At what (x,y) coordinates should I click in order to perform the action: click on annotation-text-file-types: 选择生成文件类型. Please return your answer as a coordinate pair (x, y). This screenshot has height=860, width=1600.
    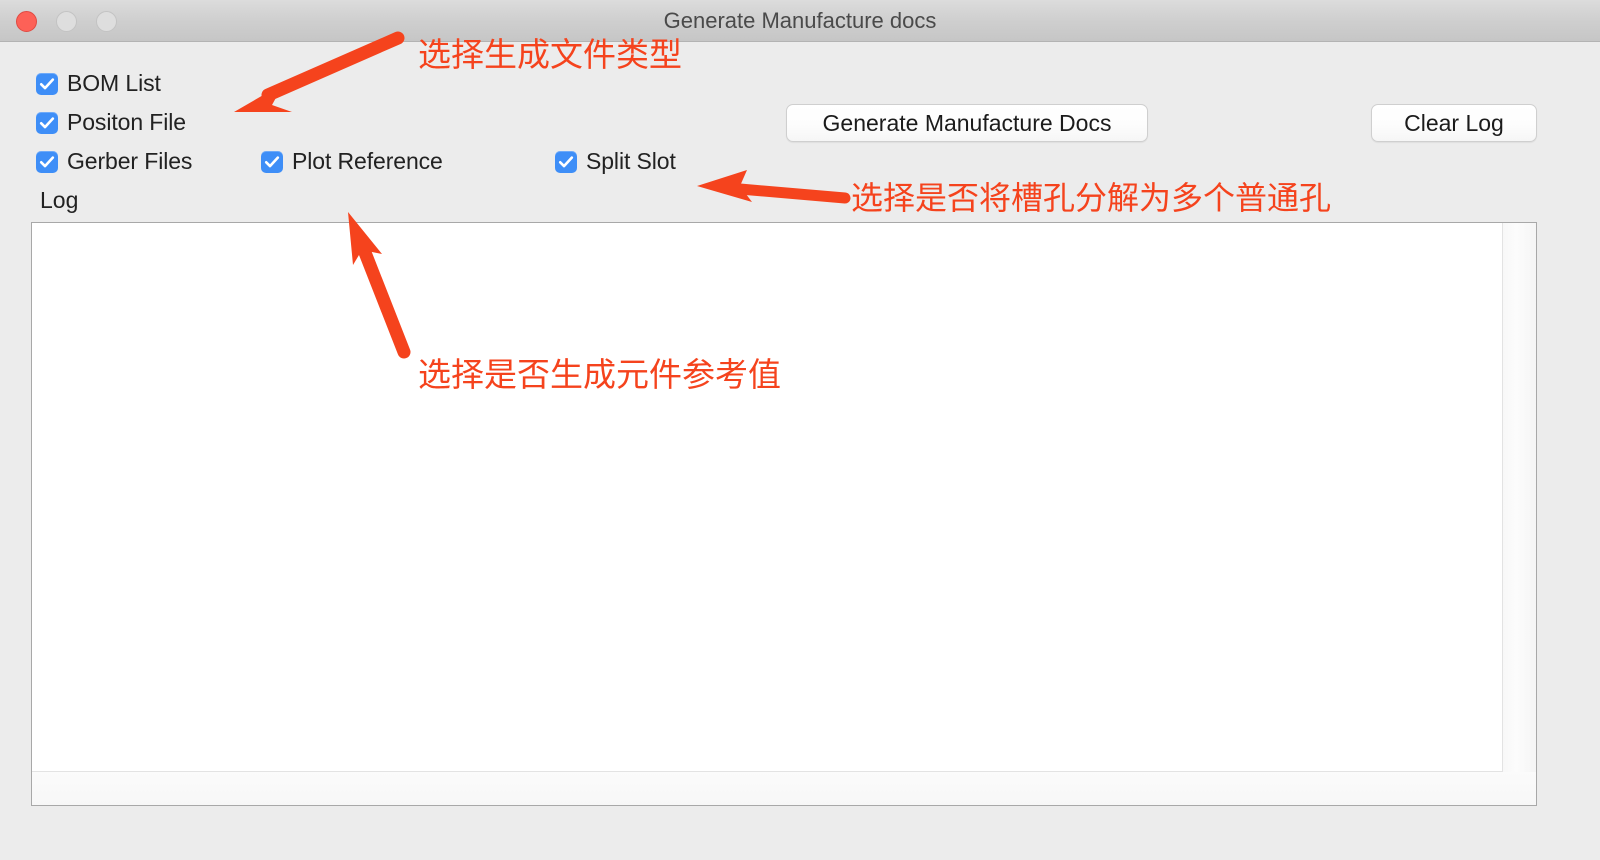
    Looking at the image, I should click on (550, 54).